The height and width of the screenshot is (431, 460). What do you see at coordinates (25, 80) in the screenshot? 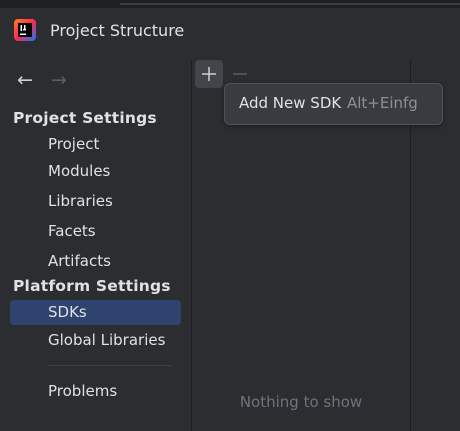
I see `arrow-left-icon: ←` at bounding box center [25, 80].